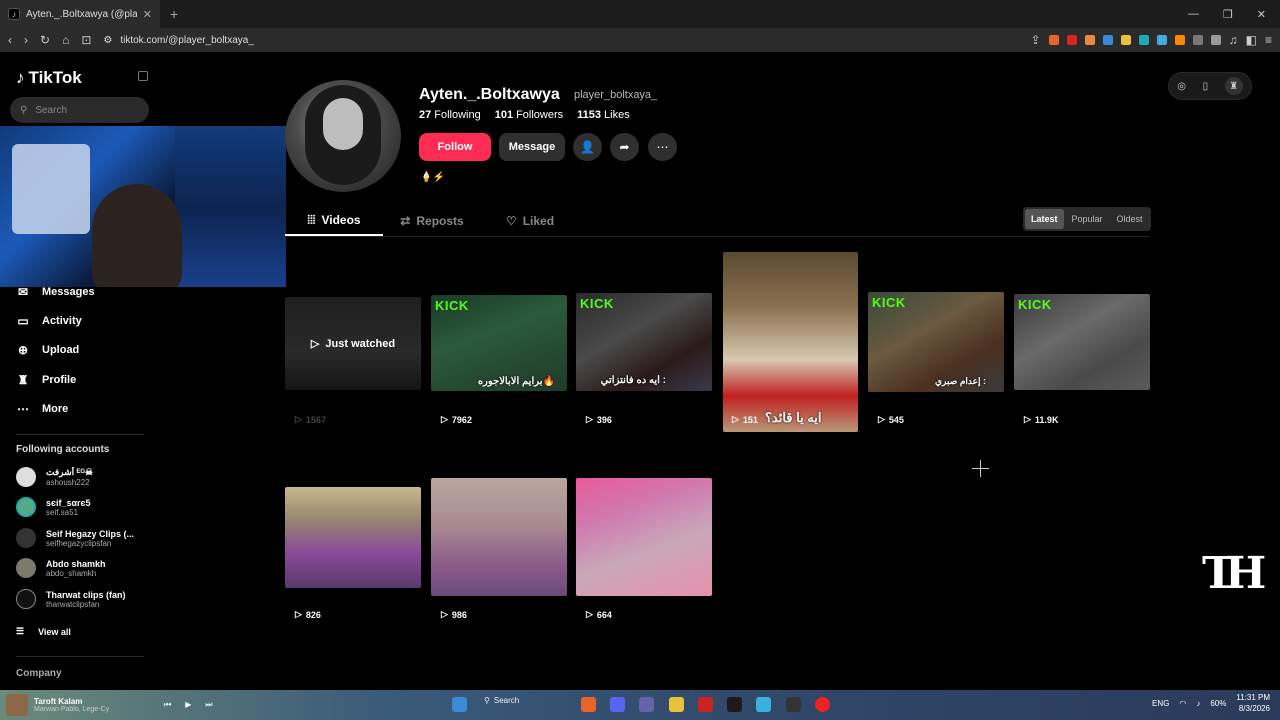  Describe the element at coordinates (450, 115) in the screenshot. I see `following-stat: 27 Following` at that location.